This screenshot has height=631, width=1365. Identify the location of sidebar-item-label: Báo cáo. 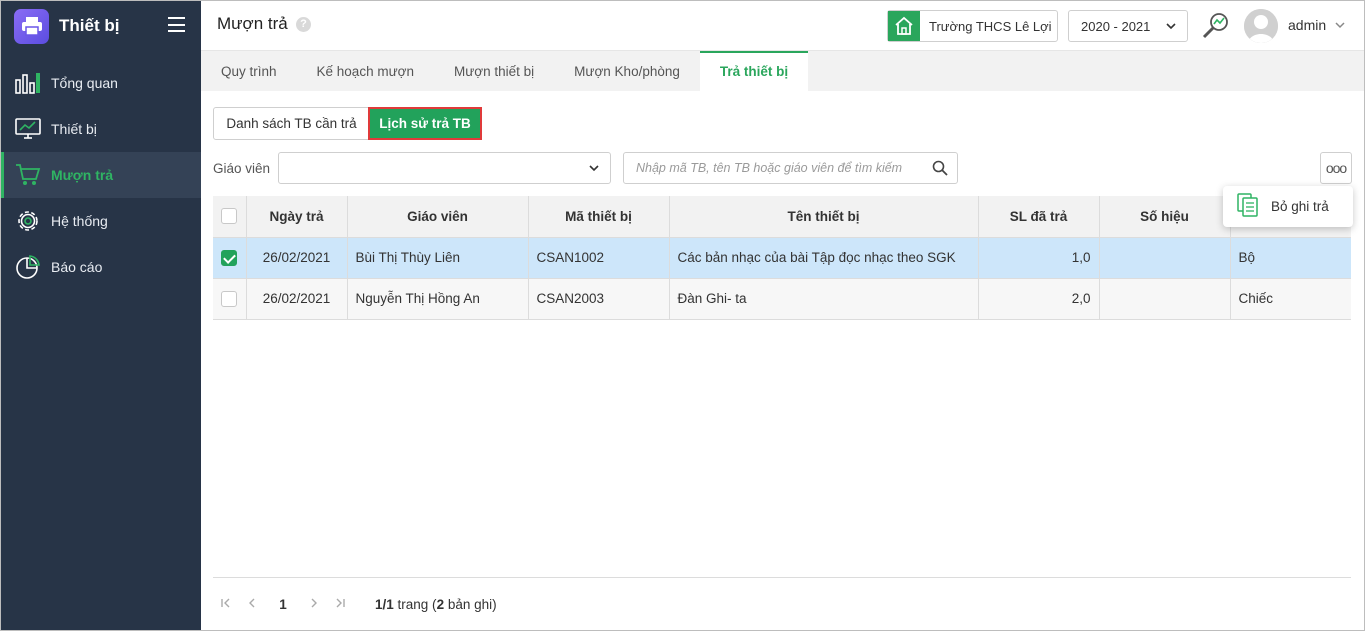
(77, 267).